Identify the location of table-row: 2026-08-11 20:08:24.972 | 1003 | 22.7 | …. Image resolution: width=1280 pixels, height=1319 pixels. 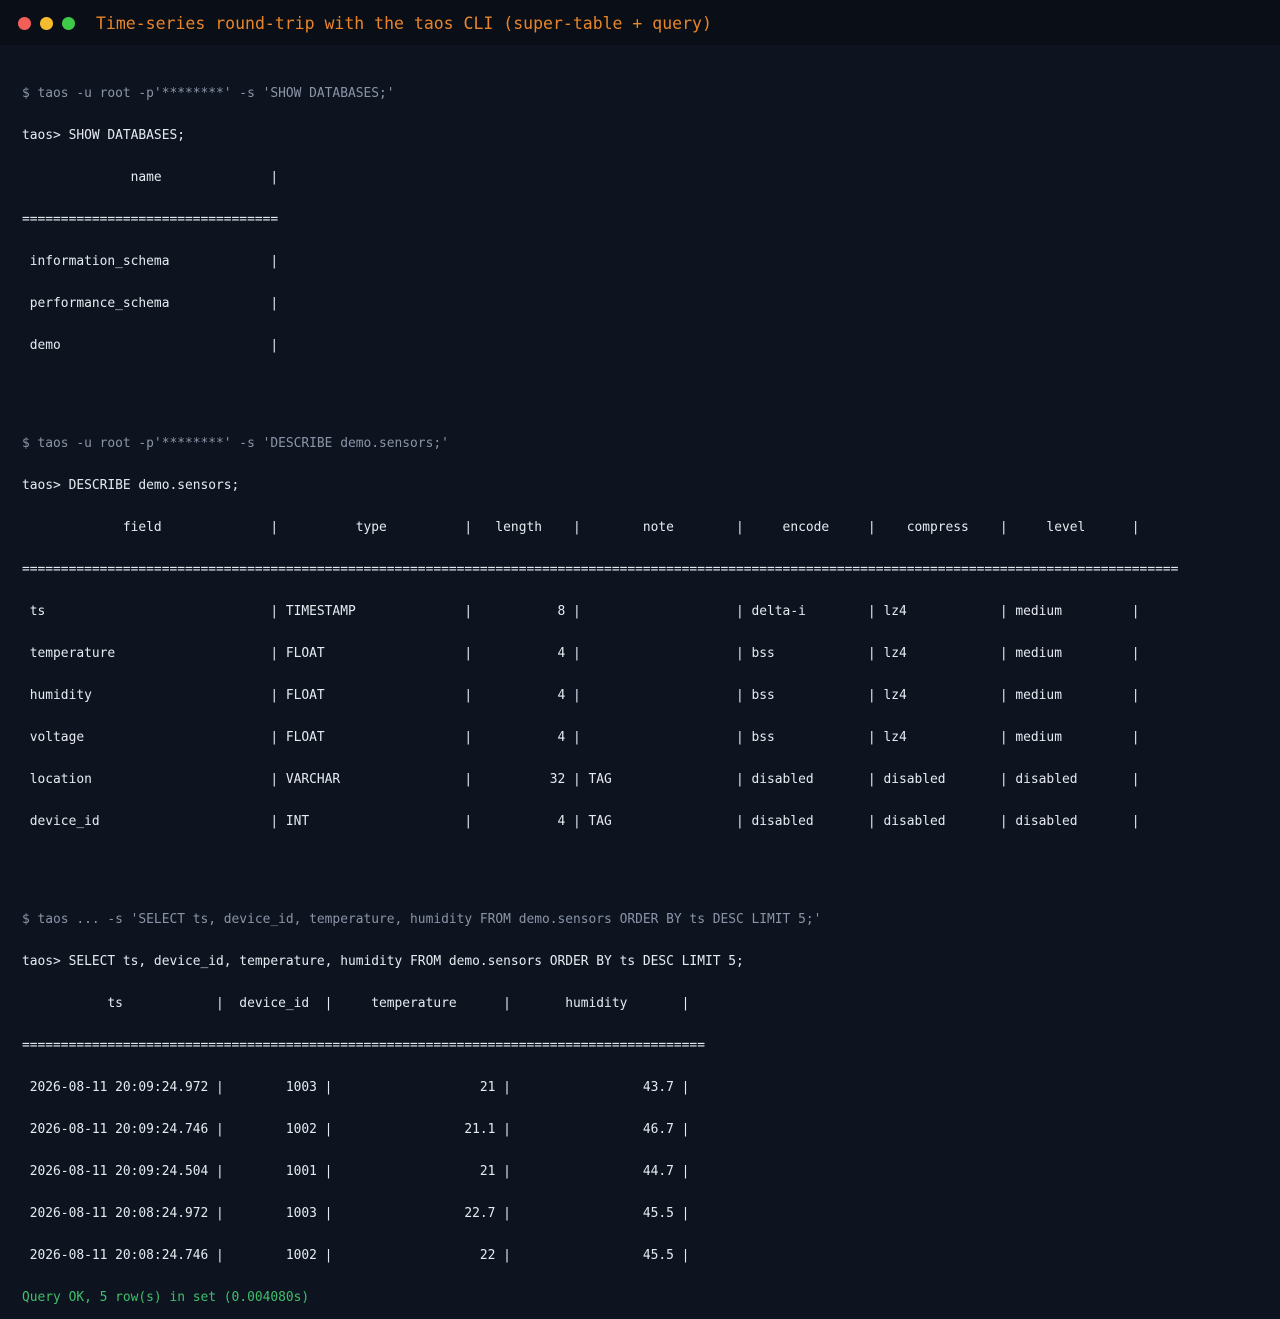
(356, 1213).